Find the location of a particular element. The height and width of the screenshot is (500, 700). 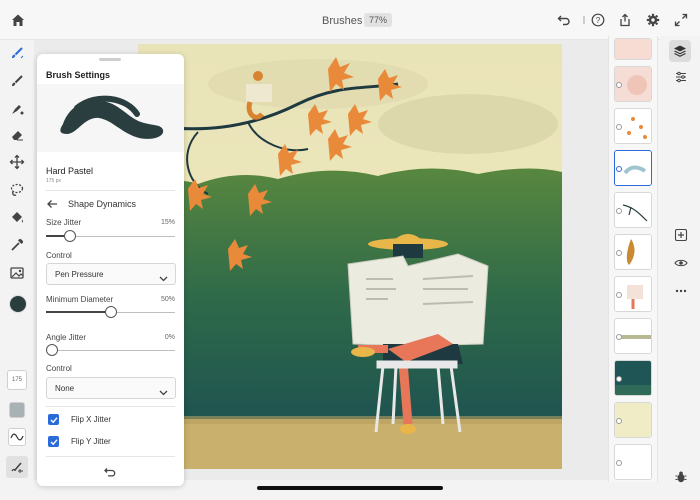

back-to-settings-button: Shape Dynamics is located at coordinates (111, 204).